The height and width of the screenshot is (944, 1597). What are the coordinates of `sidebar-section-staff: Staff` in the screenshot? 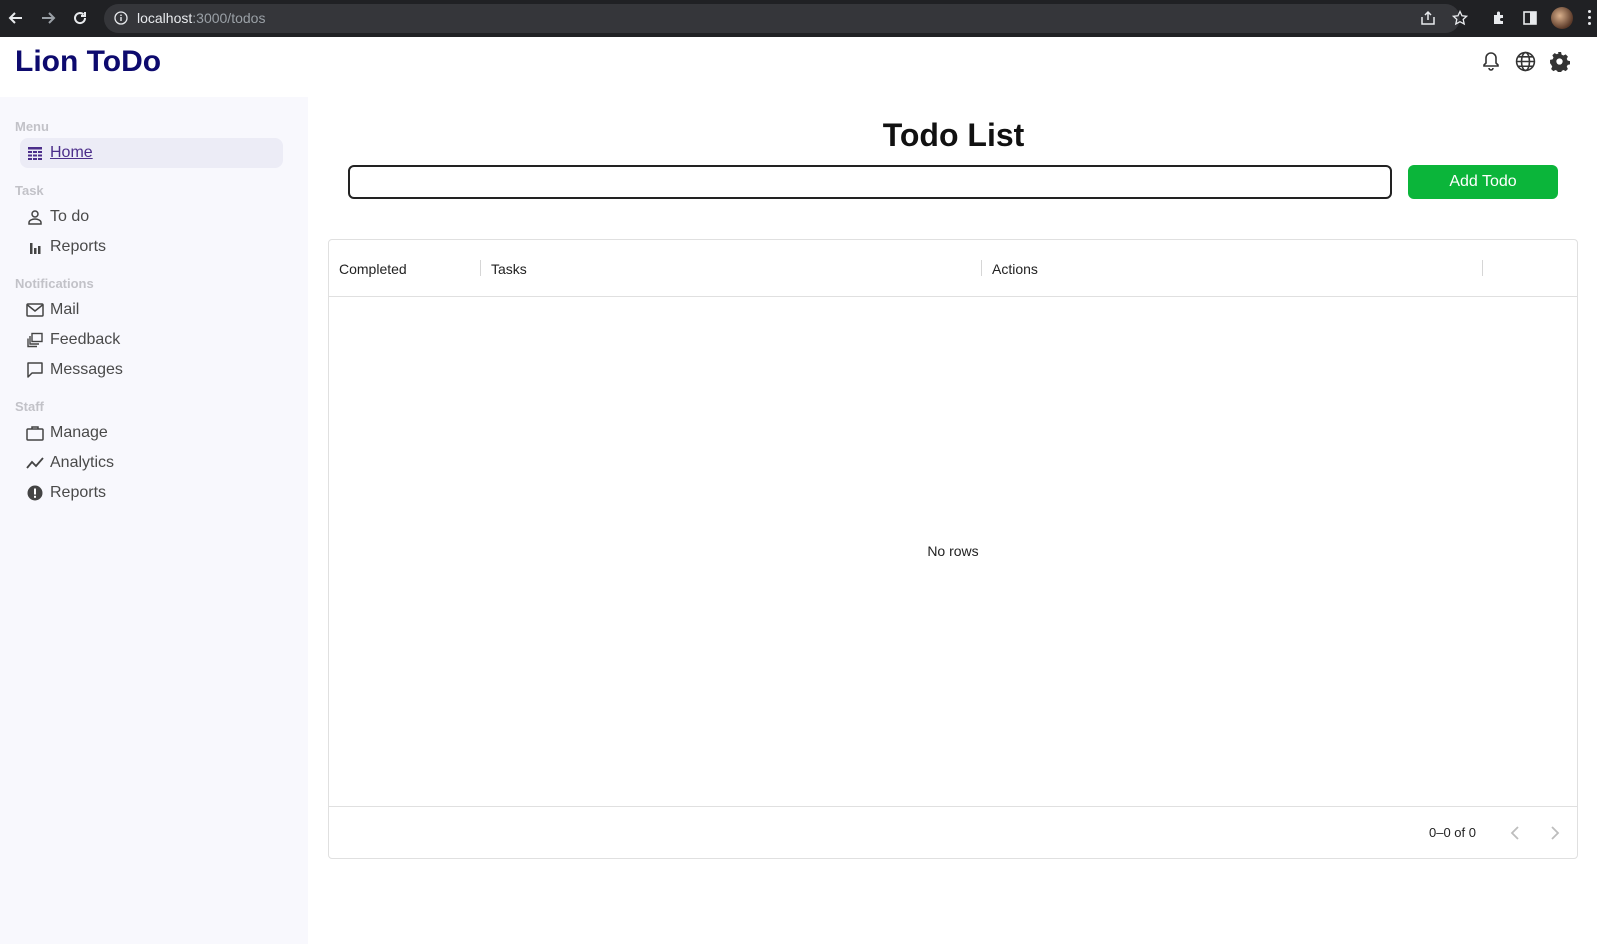 It's located at (29, 406).